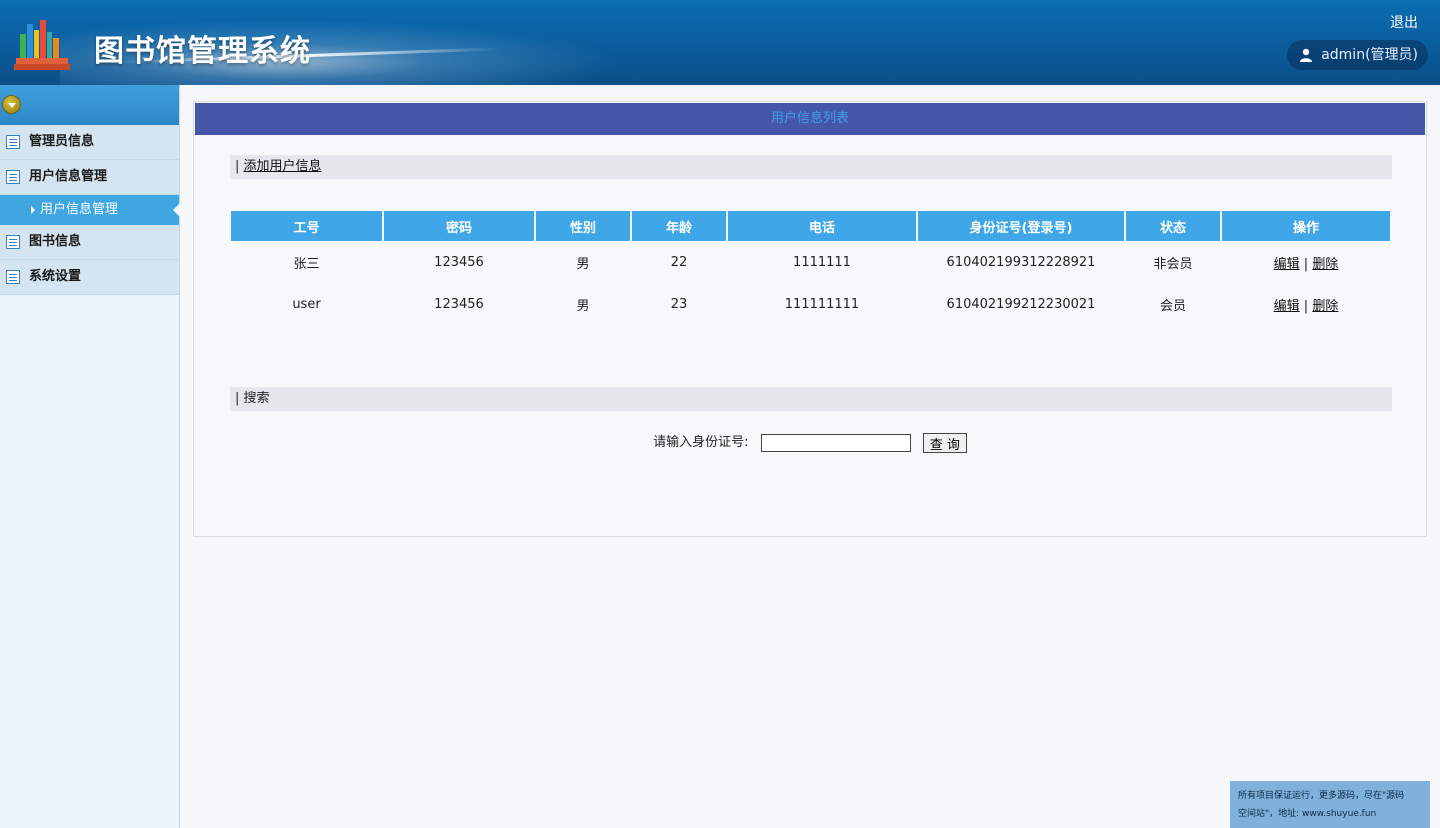  What do you see at coordinates (79, 209) in the screenshot?
I see `sidebar-subitem-label: 用户信息管理` at bounding box center [79, 209].